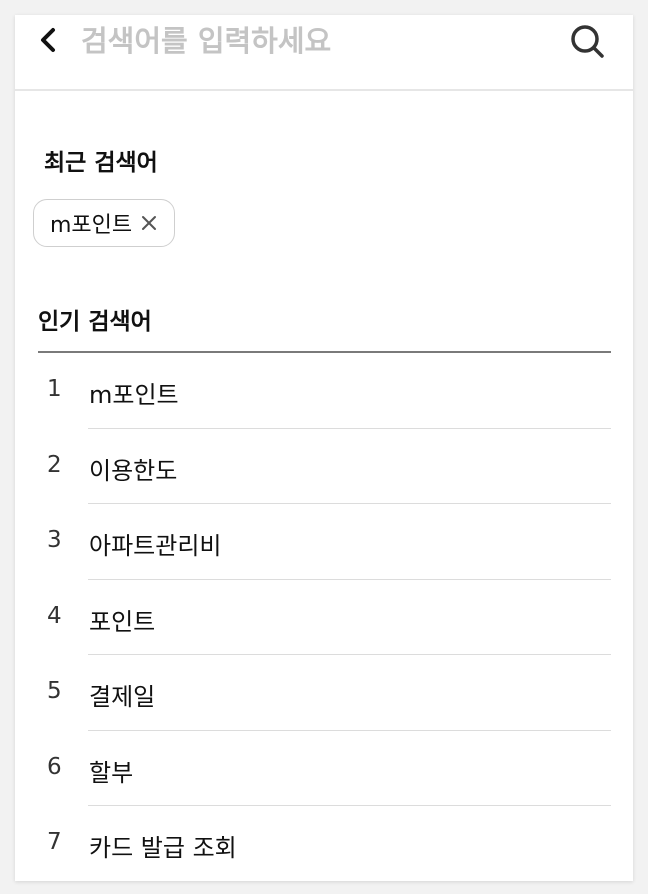 This screenshot has height=894, width=648. Describe the element at coordinates (133, 470) in the screenshot. I see `popular-term: 이용한도` at that location.